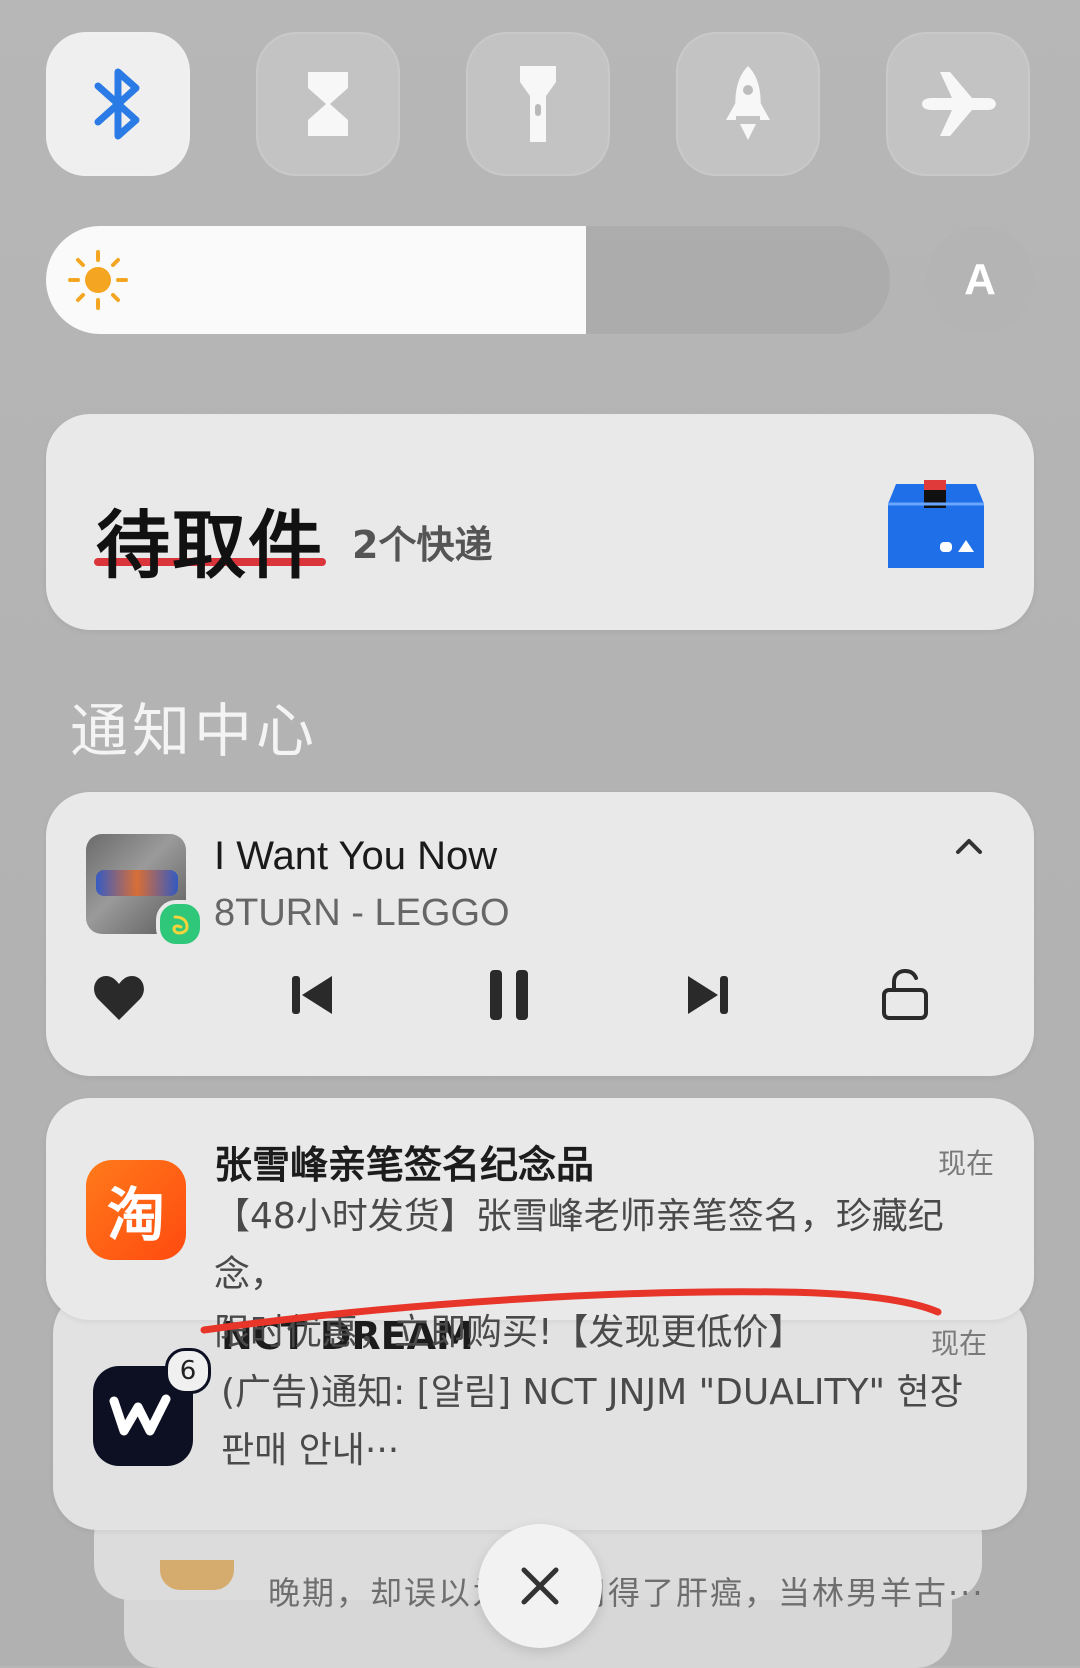 The width and height of the screenshot is (1080, 1668). Describe the element at coordinates (592, 1392) in the screenshot. I see `notification-body-line-1: (广告)通知: [알림] NCT JNJM "DUALITY" 현장` at that location.